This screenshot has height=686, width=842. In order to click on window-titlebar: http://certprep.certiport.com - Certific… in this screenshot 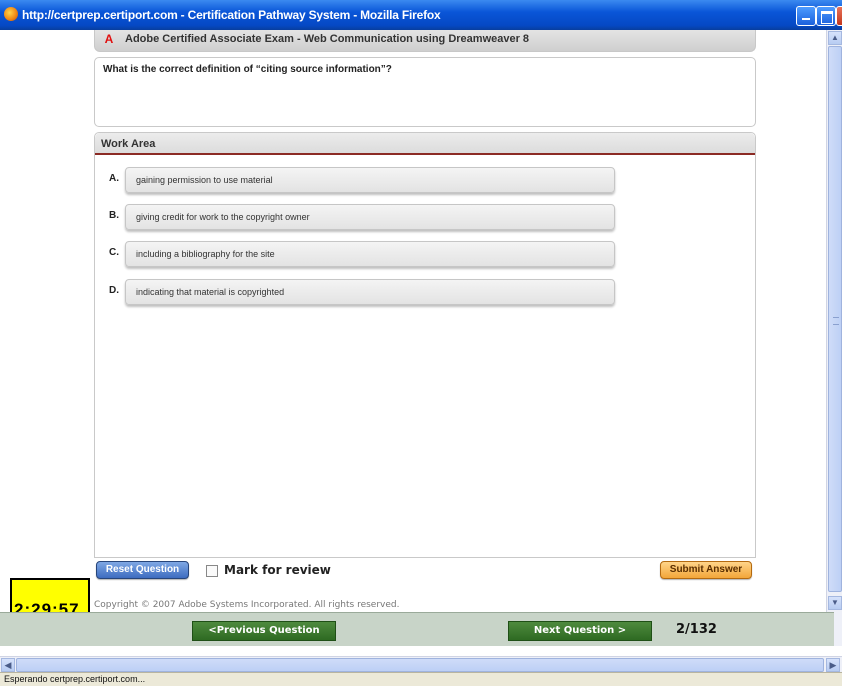, I will do `click(421, 15)`.